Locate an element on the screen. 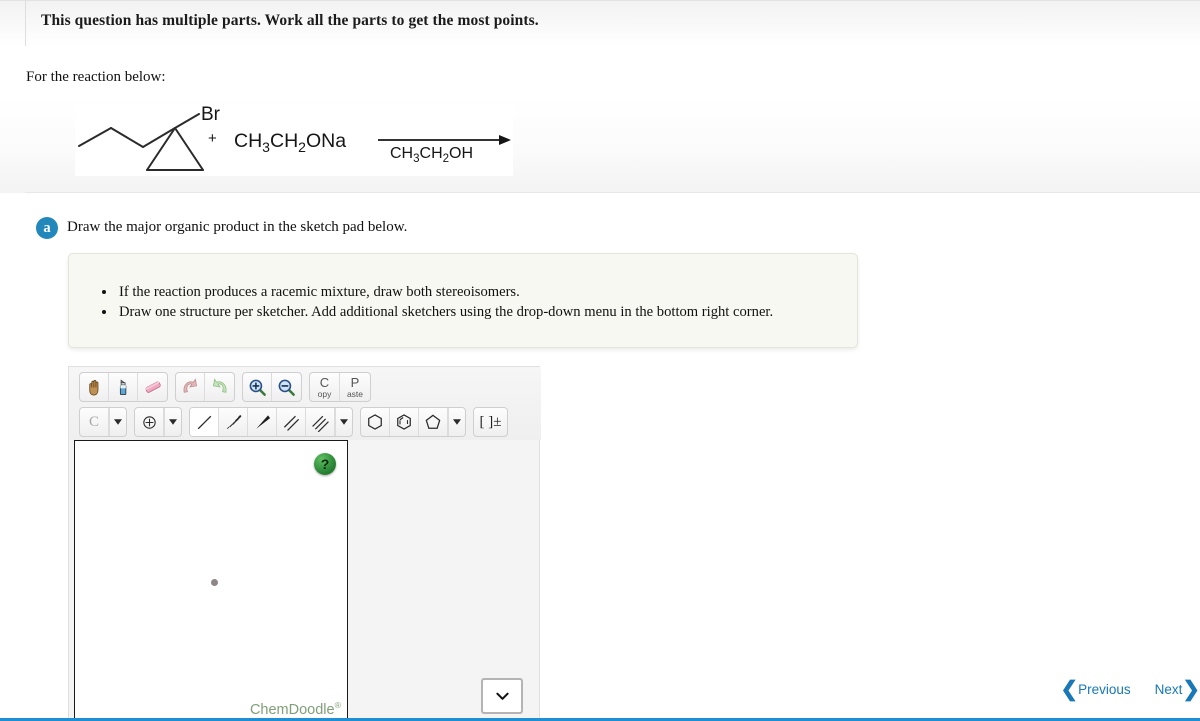 The height and width of the screenshot is (721, 1200). tool-group-bracket: [ ]± is located at coordinates (490, 422).